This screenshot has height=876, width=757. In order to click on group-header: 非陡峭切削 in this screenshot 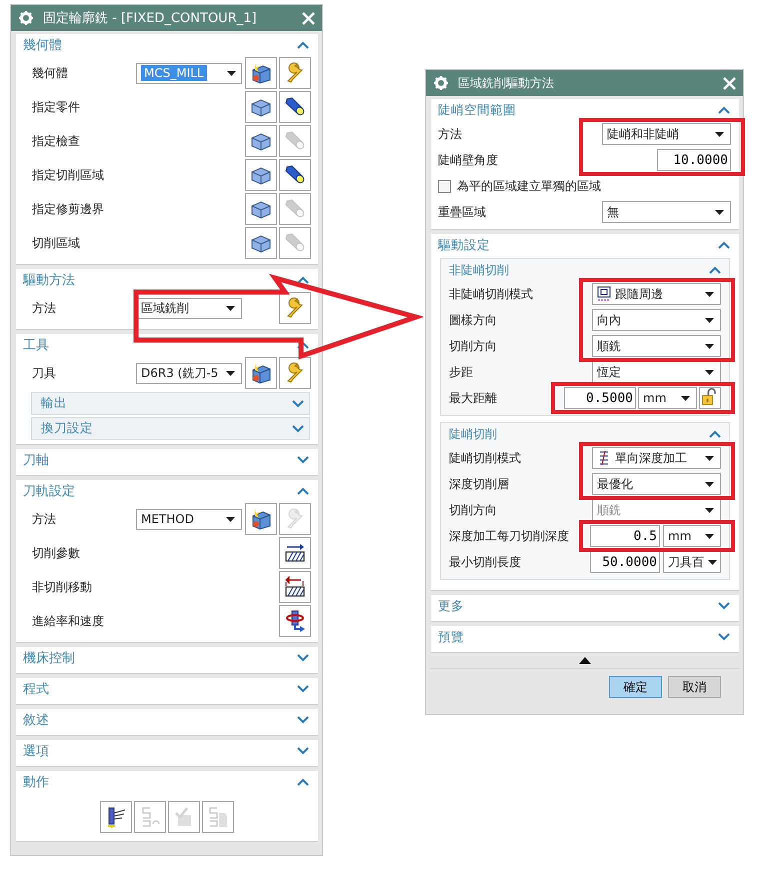, I will do `click(585, 270)`.